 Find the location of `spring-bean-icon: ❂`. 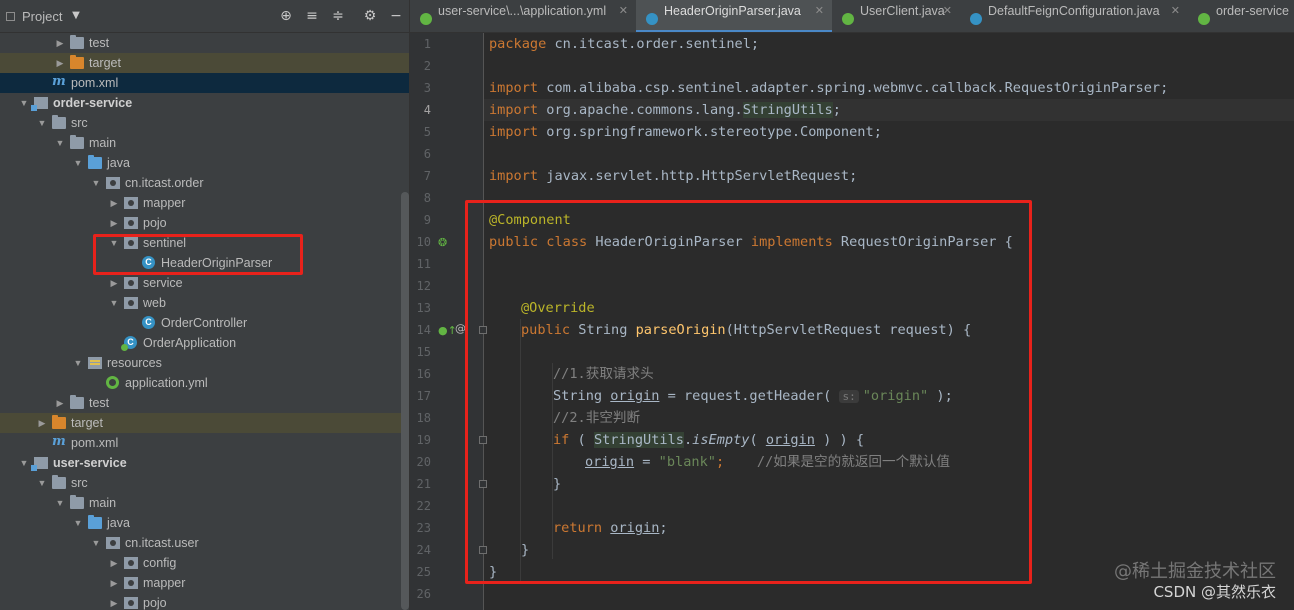

spring-bean-icon: ❂ is located at coordinates (442, 242).